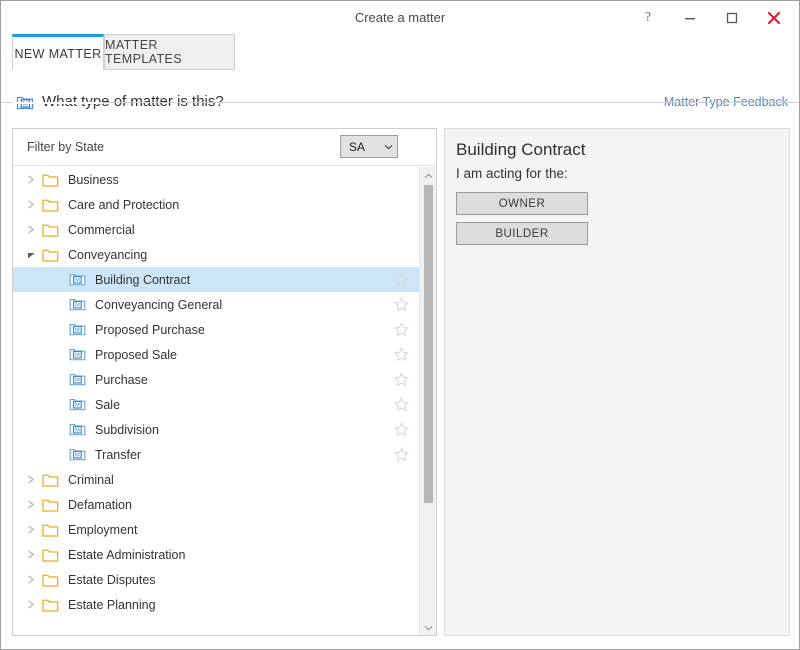  What do you see at coordinates (108, 254) in the screenshot?
I see `tree-row-label: Conveyancing` at bounding box center [108, 254].